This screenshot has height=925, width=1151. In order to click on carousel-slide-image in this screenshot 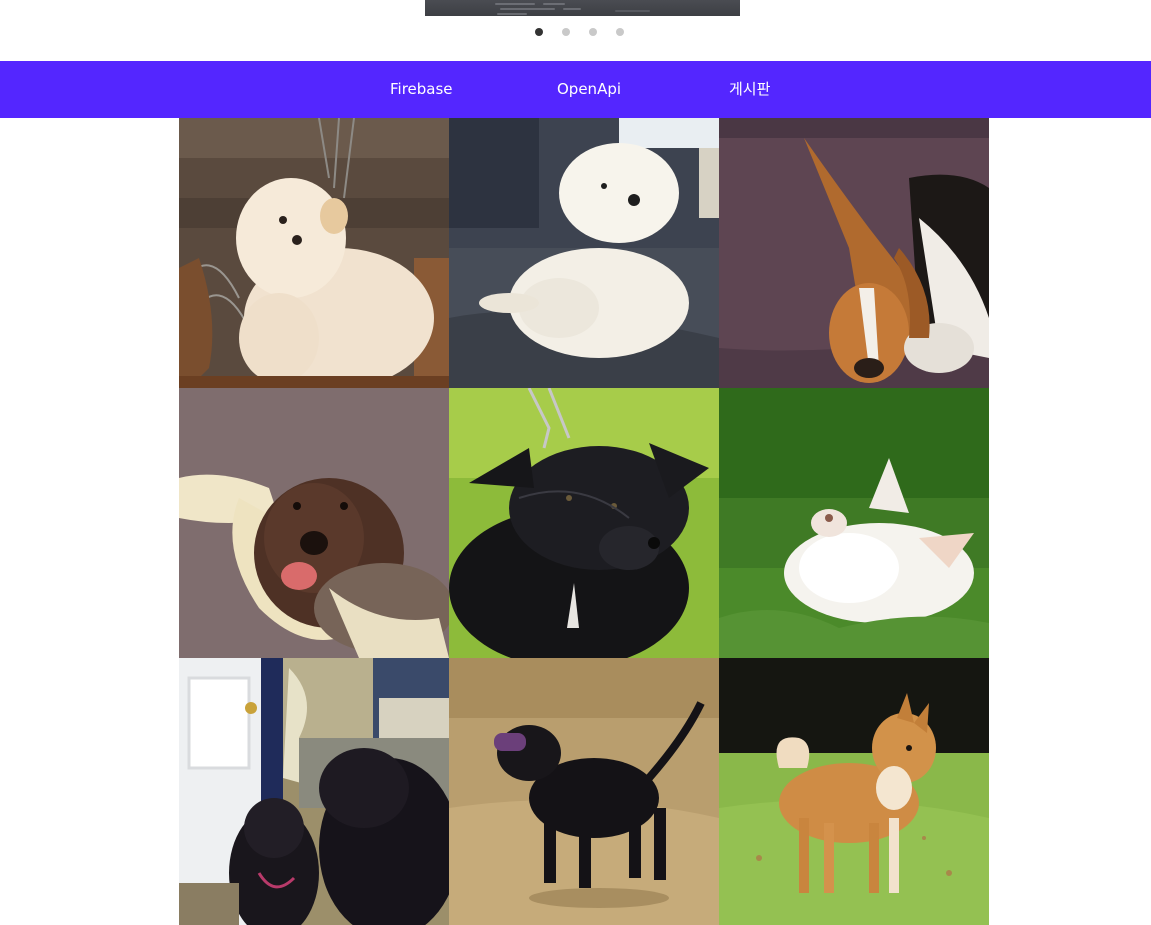, I will do `click(582, 8)`.